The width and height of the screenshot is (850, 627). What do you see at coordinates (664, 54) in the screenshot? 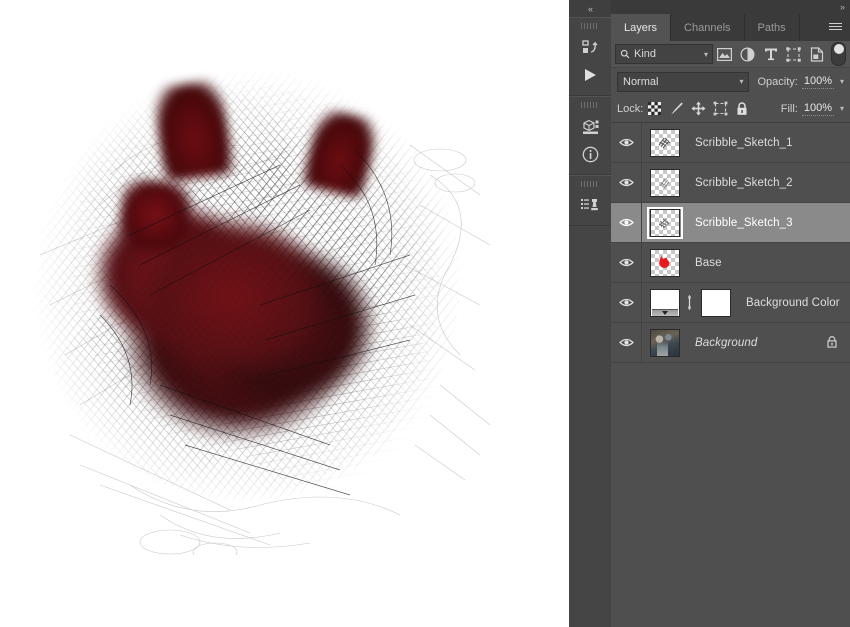
I see `filter-kind-select: Kind ▾` at bounding box center [664, 54].